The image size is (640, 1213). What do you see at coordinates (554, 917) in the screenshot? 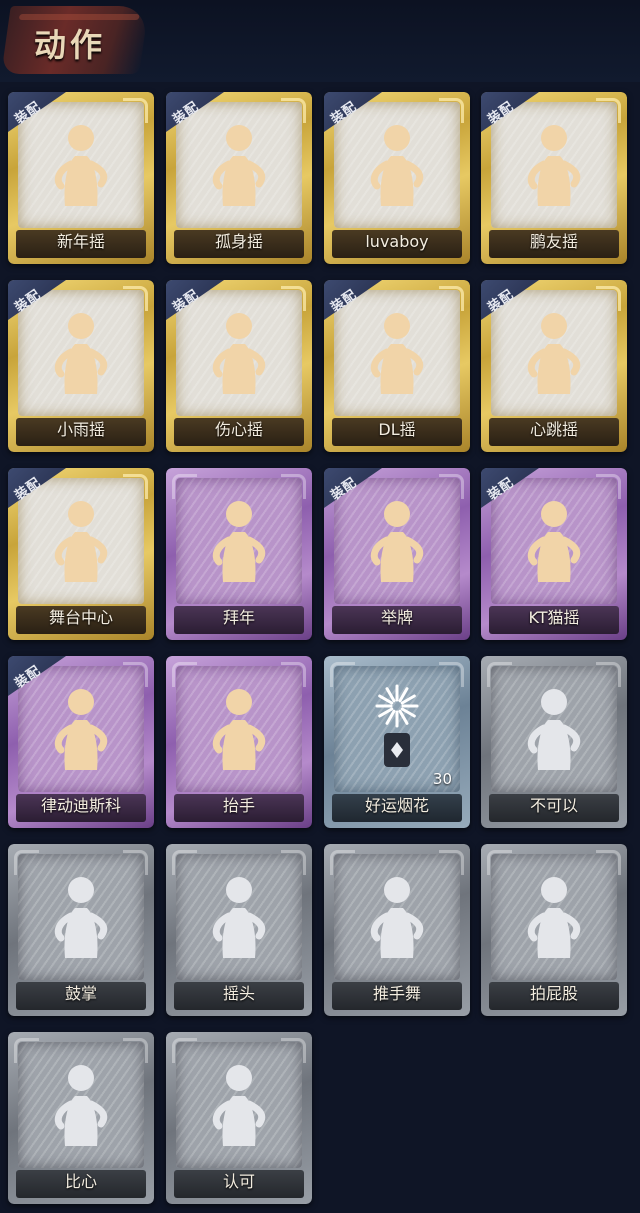
I see `slap-butt-icon` at bounding box center [554, 917].